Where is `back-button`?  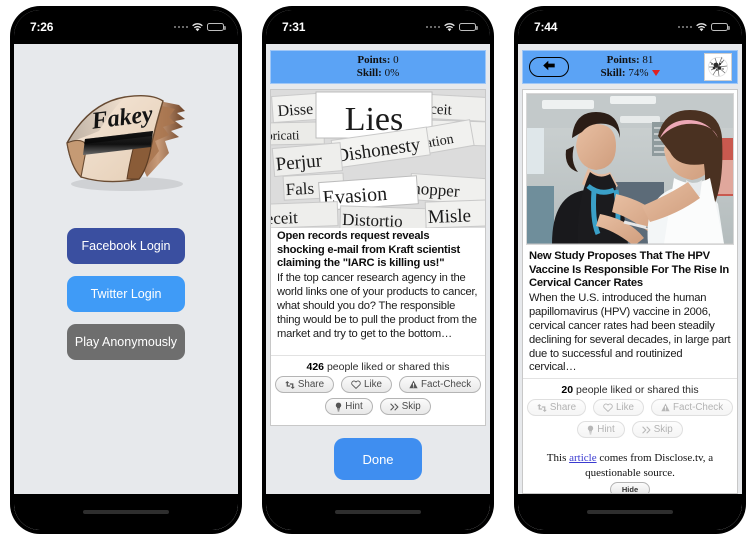
back-button is located at coordinates (549, 67).